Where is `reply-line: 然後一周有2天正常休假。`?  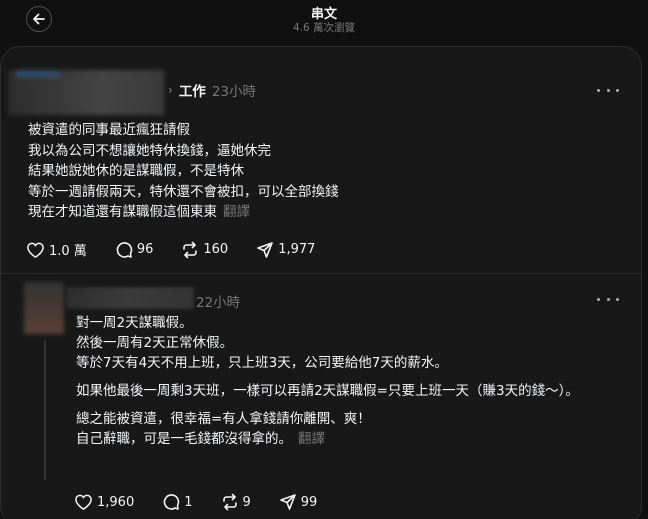
reply-line: 然後一周有2天正常休假。 is located at coordinates (155, 343).